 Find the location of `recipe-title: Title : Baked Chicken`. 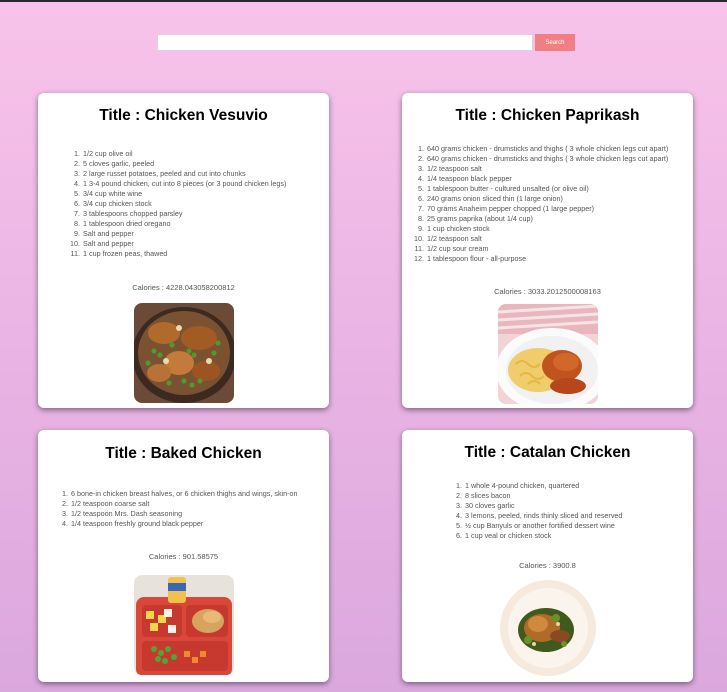

recipe-title: Title : Baked Chicken is located at coordinates (183, 453).